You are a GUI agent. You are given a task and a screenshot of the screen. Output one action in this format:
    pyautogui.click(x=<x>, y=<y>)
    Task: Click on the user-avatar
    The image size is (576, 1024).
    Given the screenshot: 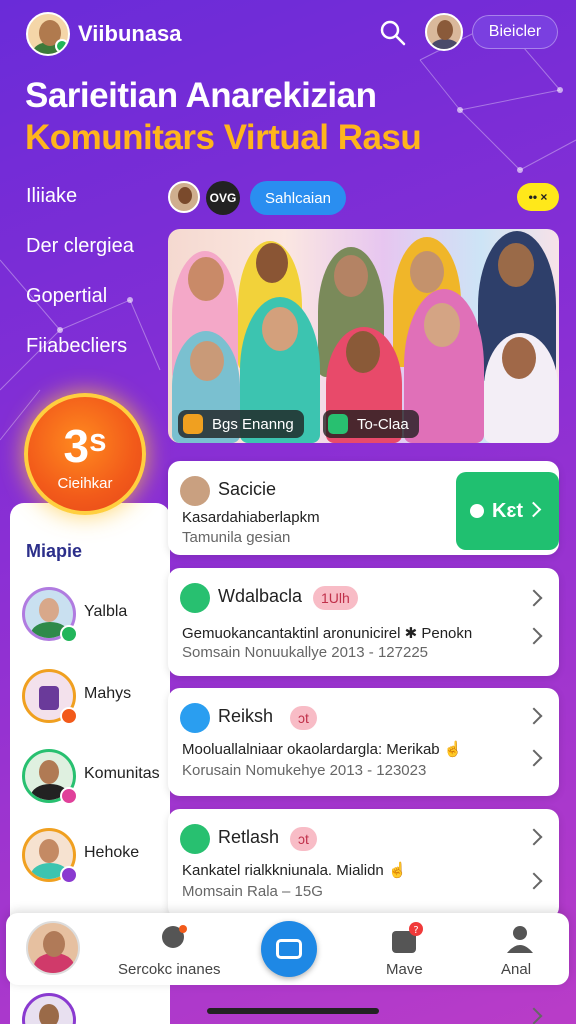 What is the action you would take?
    pyautogui.click(x=444, y=32)
    